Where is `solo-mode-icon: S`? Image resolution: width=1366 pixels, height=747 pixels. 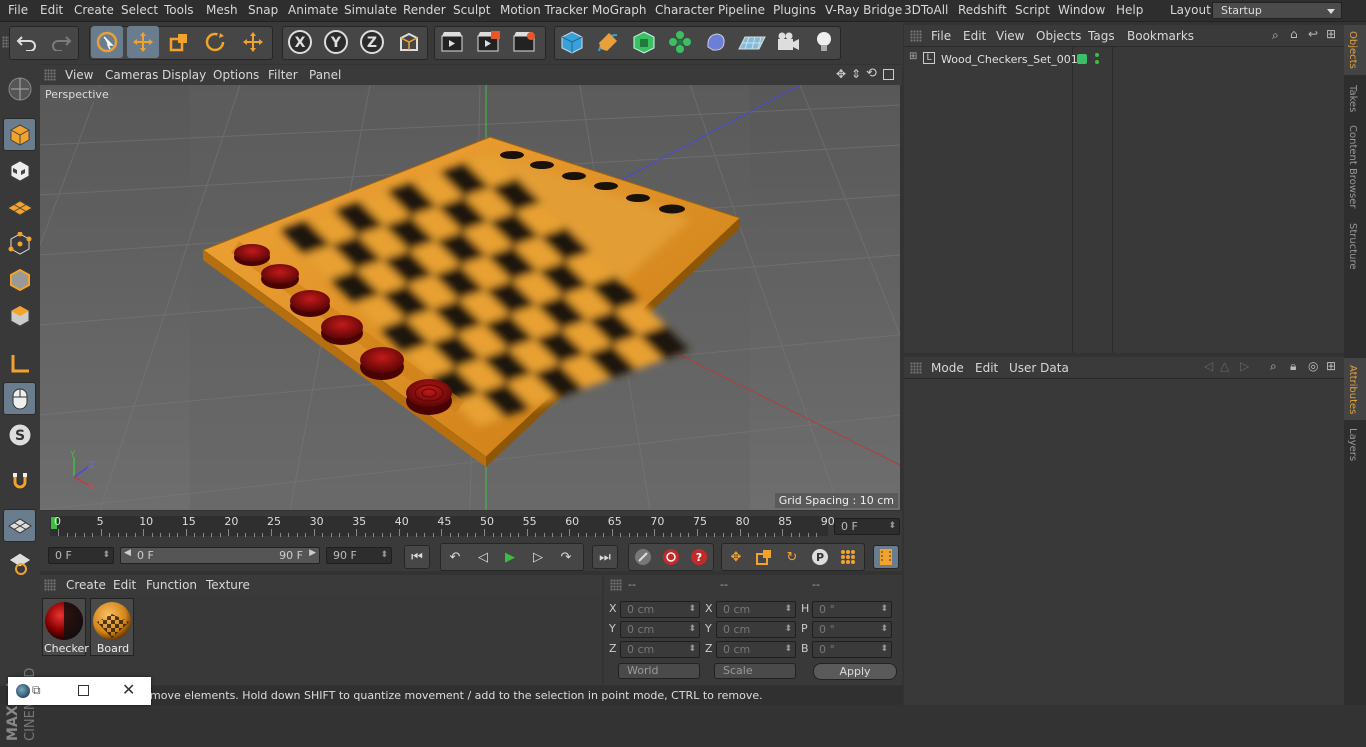
solo-mode-icon: S is located at coordinates (19, 434).